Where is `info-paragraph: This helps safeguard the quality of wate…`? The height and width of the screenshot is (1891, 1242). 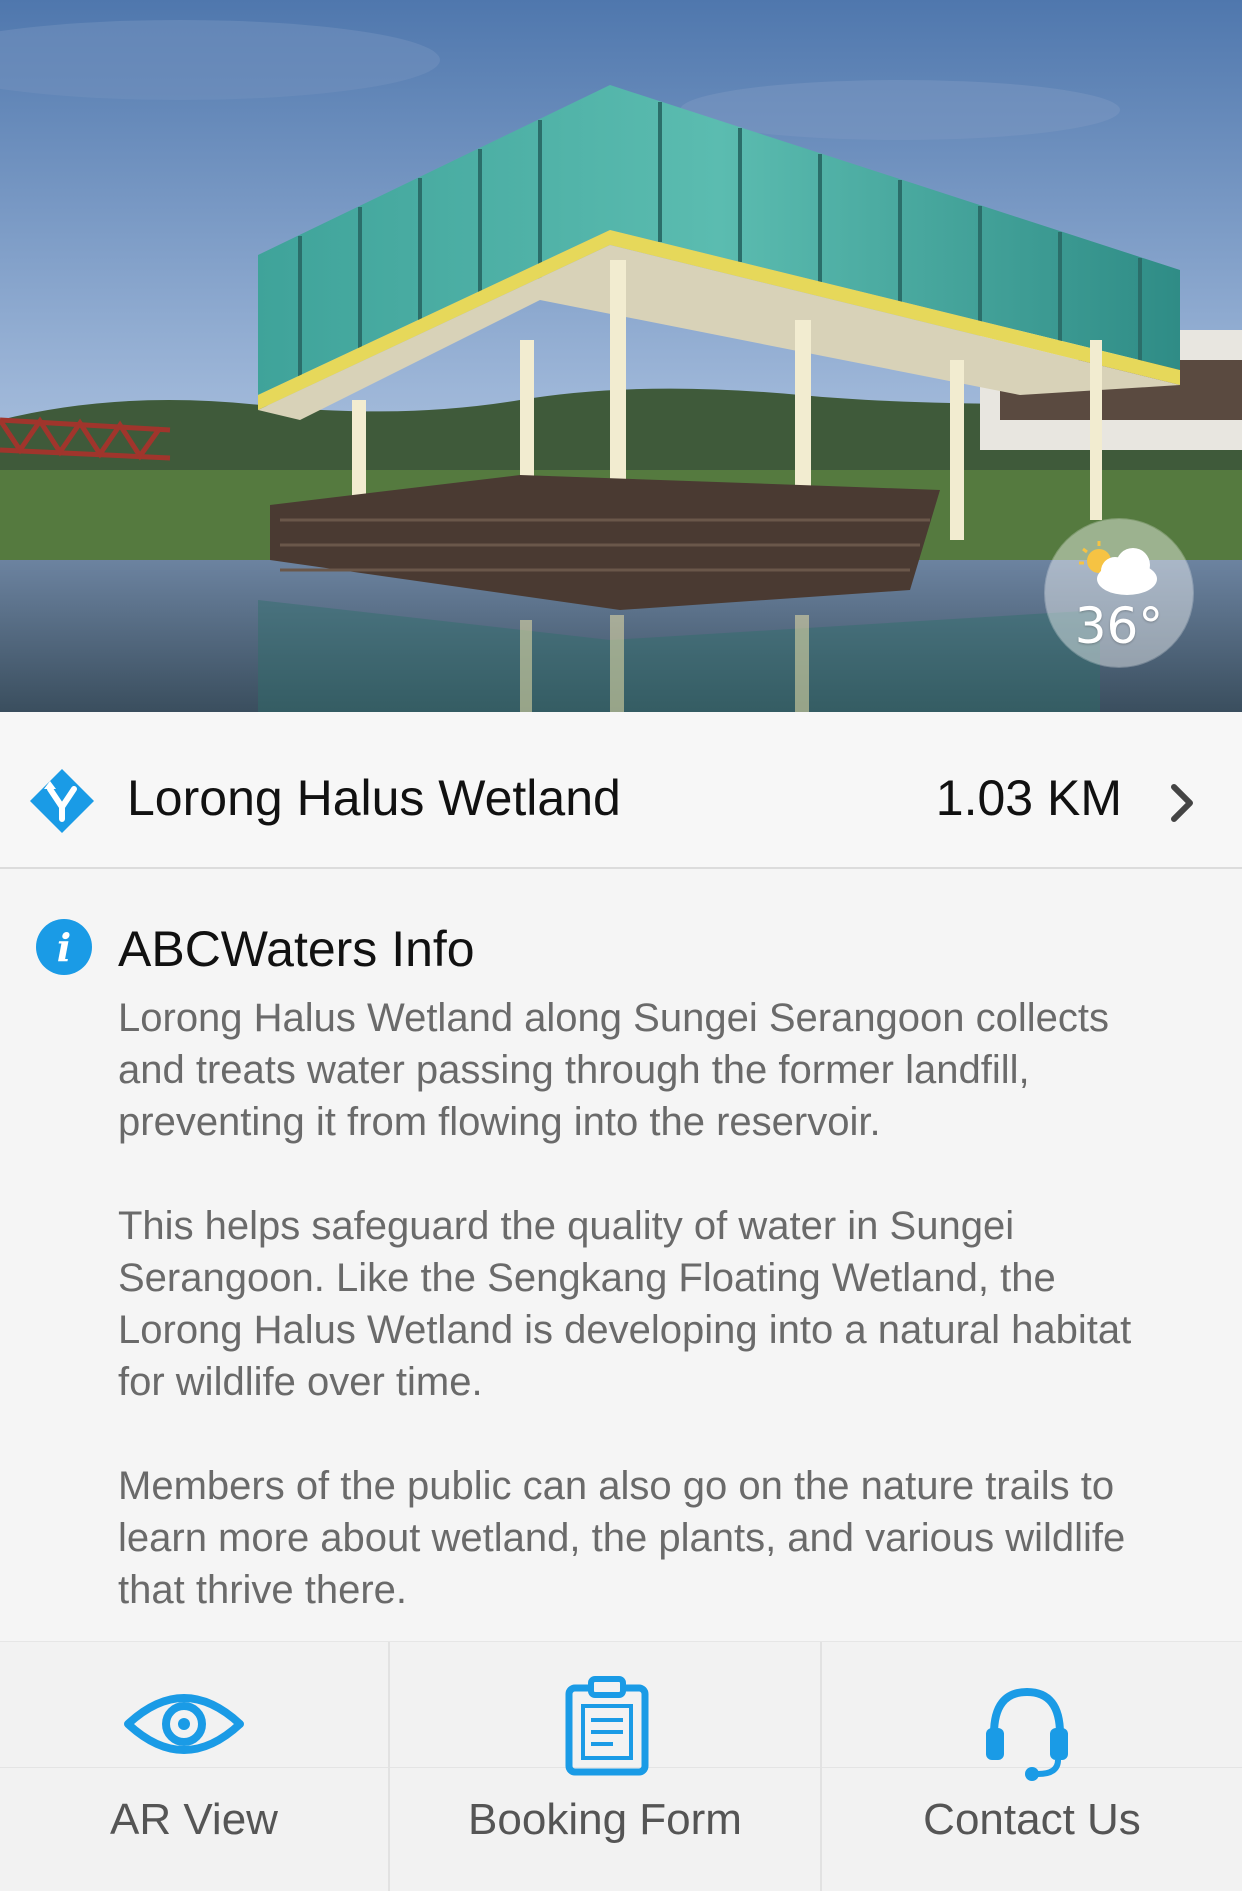
info-paragraph: This helps safeguard the quality of wate… is located at coordinates (625, 1304).